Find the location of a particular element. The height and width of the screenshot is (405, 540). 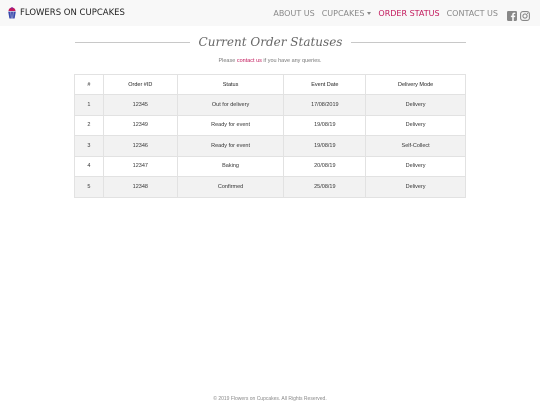

nav-order-status: ORDER STATUS is located at coordinates (408, 13).